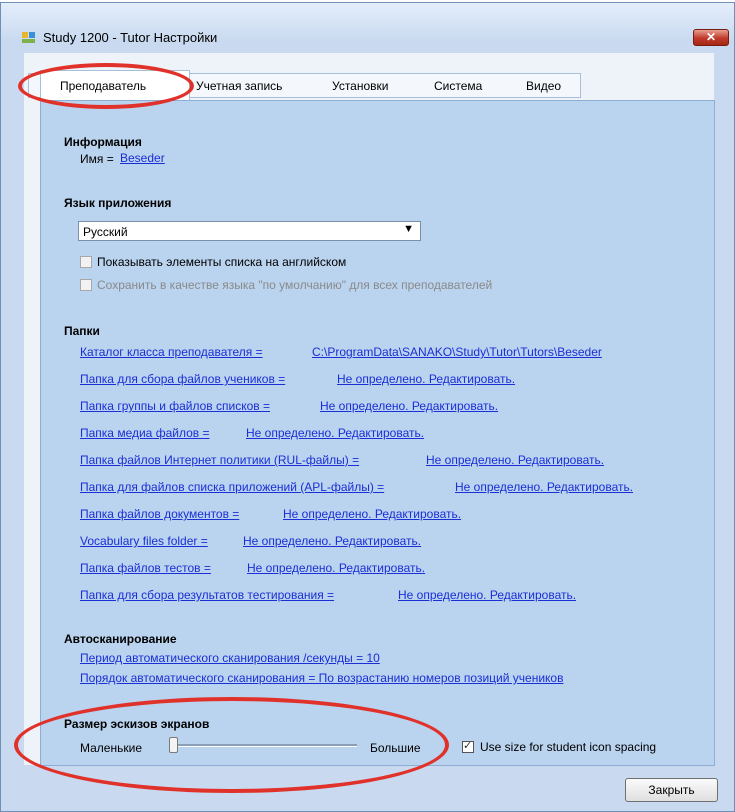 Image resolution: width=735 pixels, height=812 pixels. Describe the element at coordinates (231, 745) in the screenshot. I see `annotation-ellipse-thumbnails` at that location.